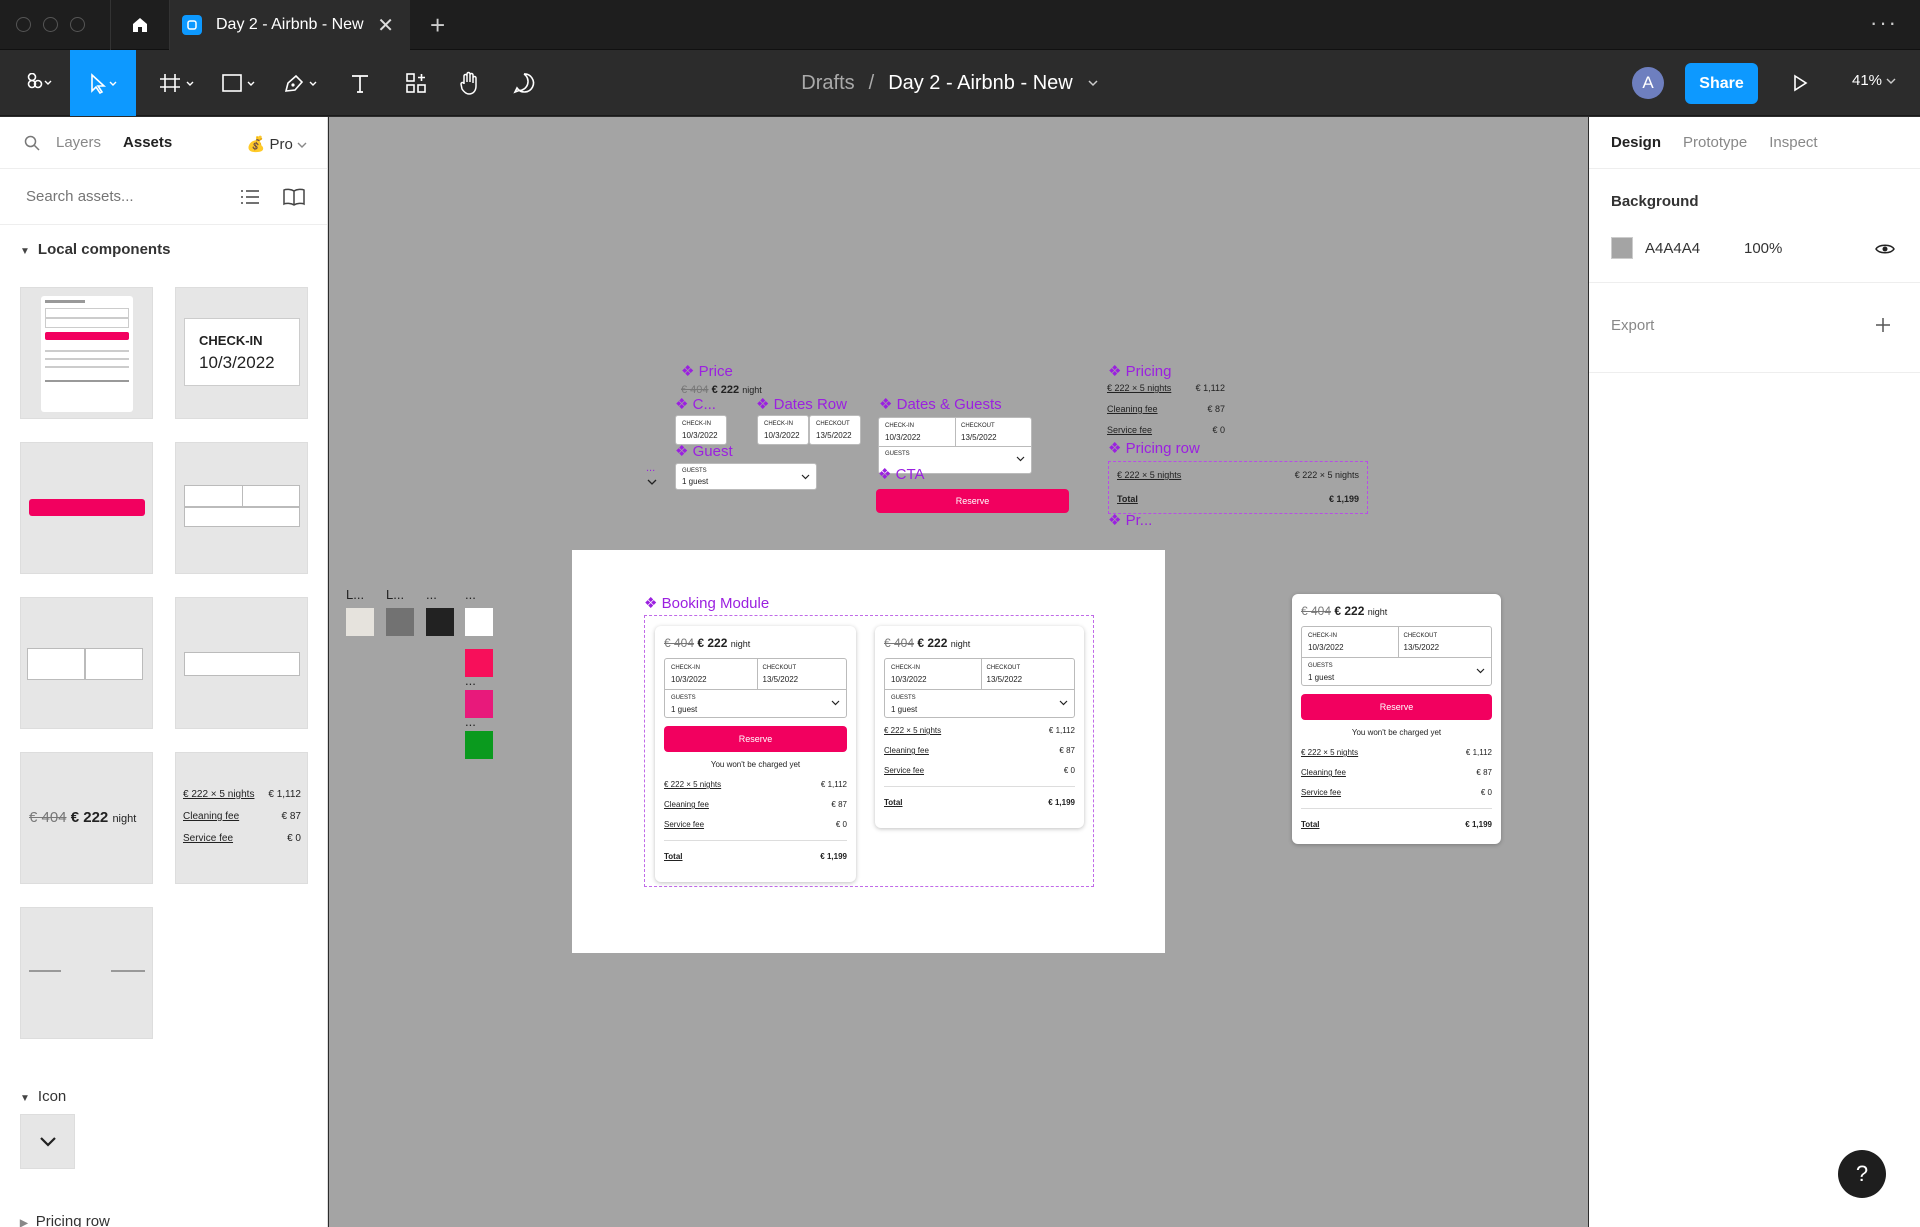 This screenshot has height=1227, width=1920. What do you see at coordinates (972, 501) in the screenshot?
I see `component-cta: Reserve` at bounding box center [972, 501].